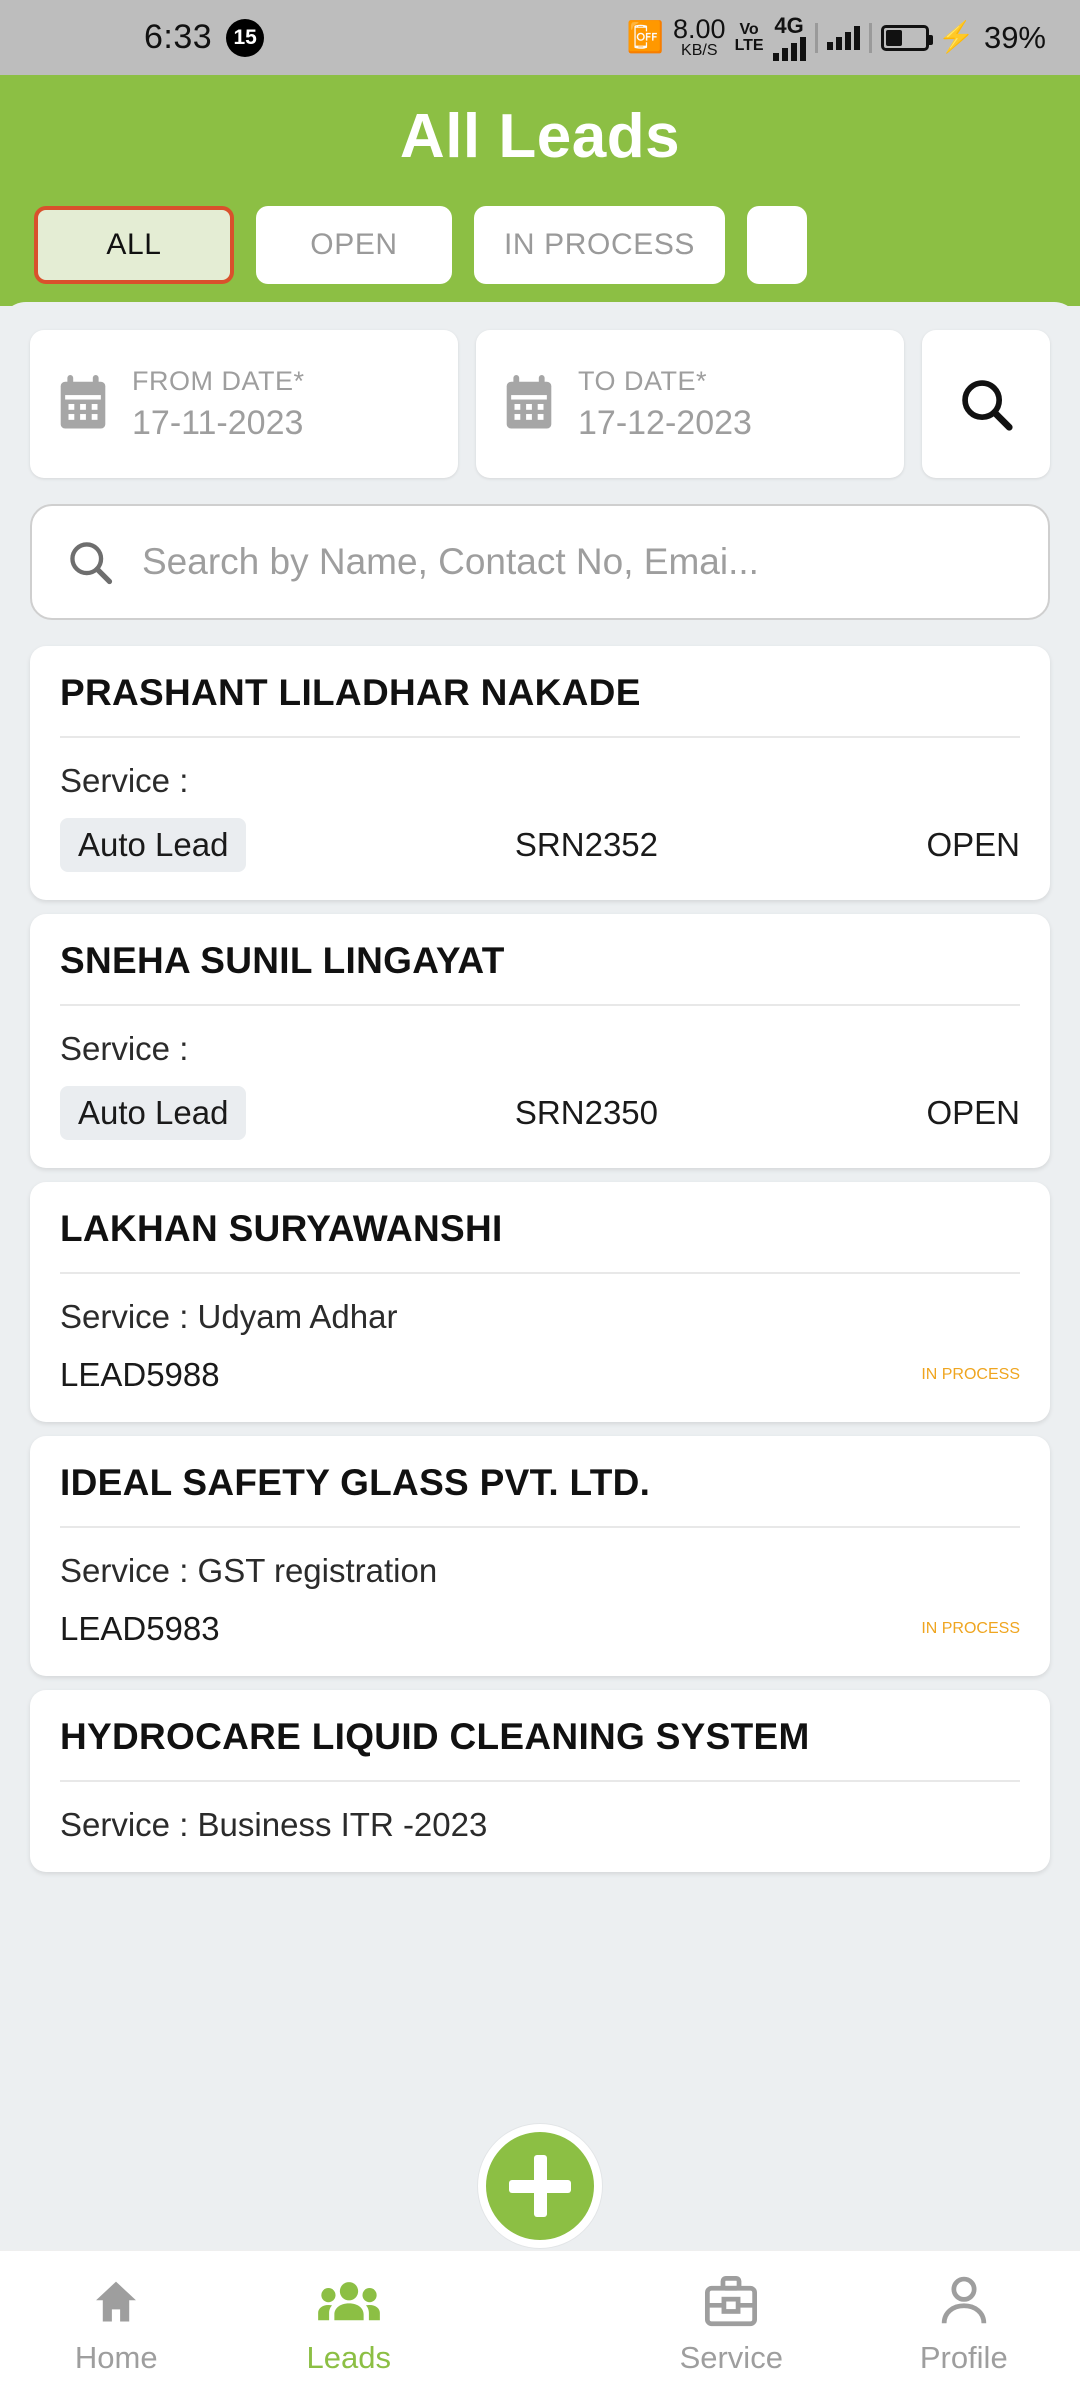 This screenshot has width=1080, height=2400. Describe the element at coordinates (281, 1228) in the screenshot. I see `lead-name: LAKHAN SURYAWANSHI` at that location.